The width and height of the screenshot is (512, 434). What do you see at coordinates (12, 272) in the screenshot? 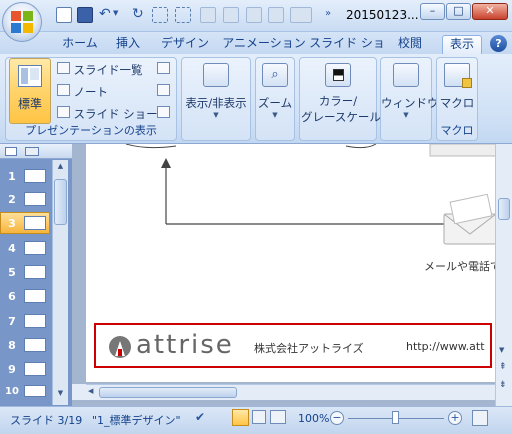
I see `slide-number-5: 5` at bounding box center [12, 272].